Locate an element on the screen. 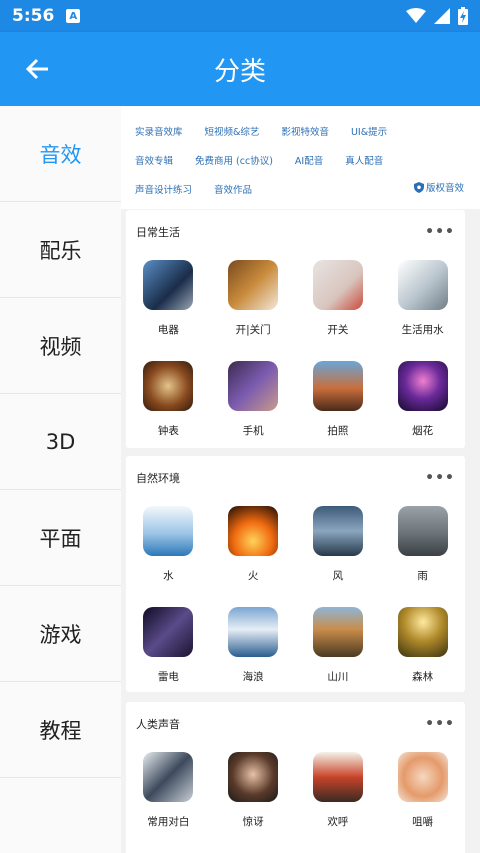 The width and height of the screenshot is (480, 853). rain-thumbnail is located at coordinates (422, 531).